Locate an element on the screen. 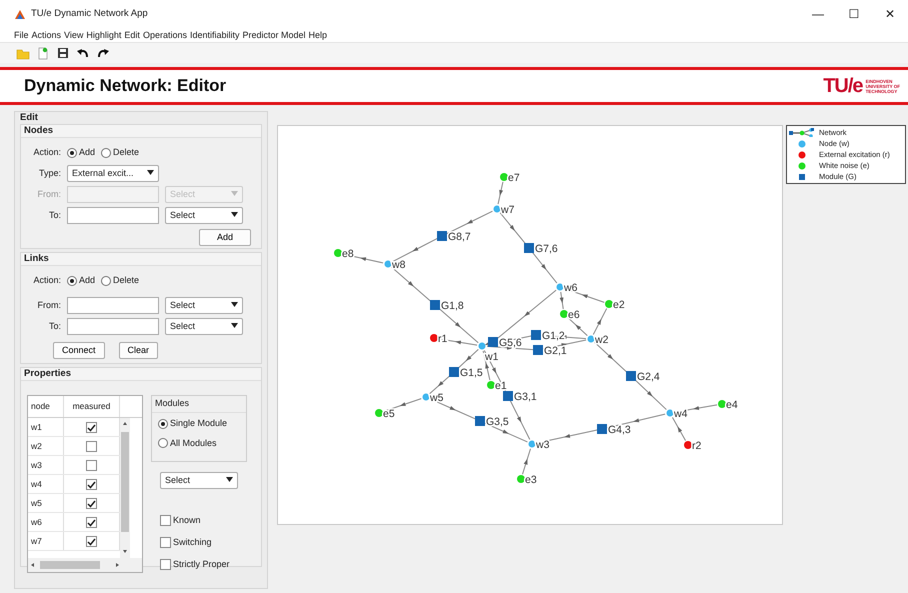  maximize-button: ☐ is located at coordinates (854, 14).